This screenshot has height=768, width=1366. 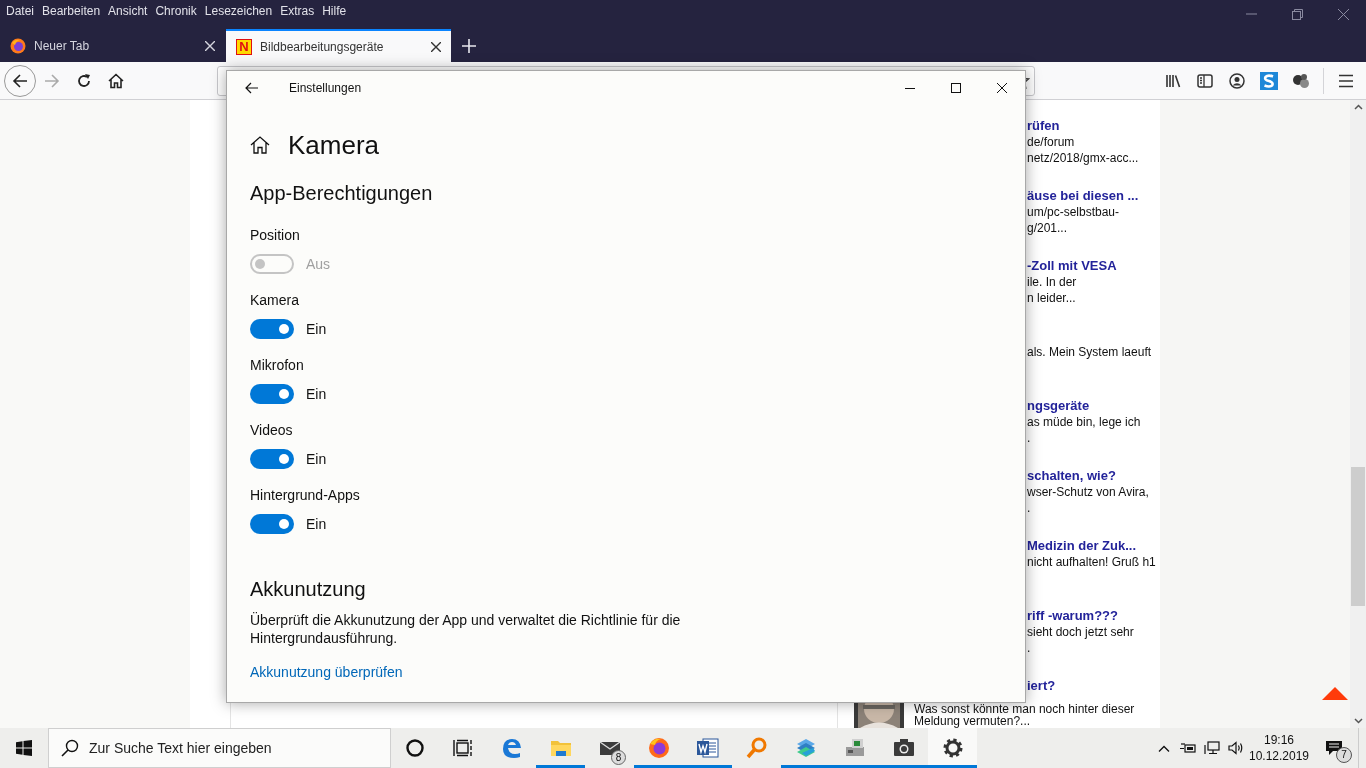 I want to click on toggle-label: Position, so click(x=275, y=235).